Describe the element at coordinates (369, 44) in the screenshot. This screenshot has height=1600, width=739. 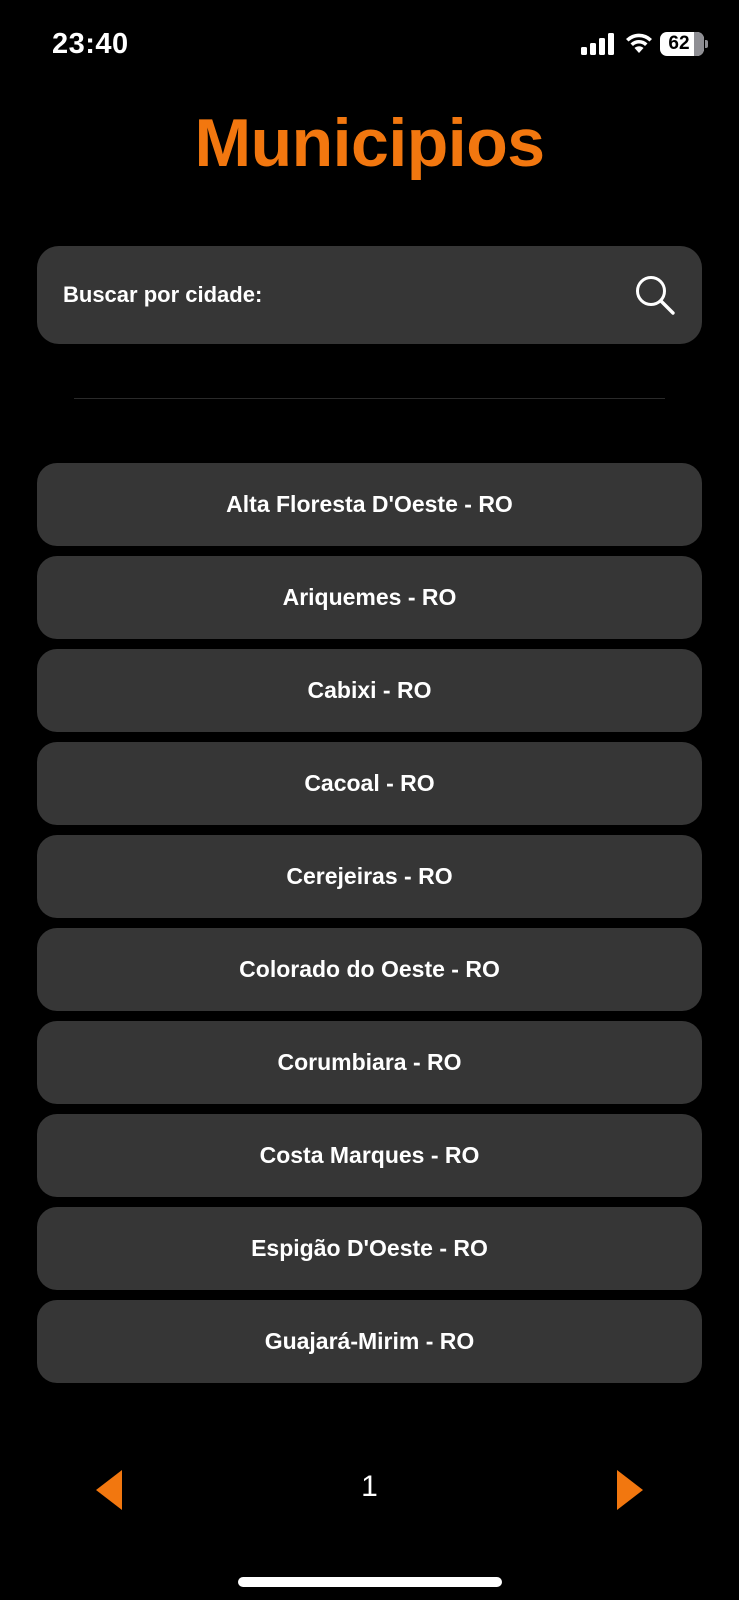
I see `status-bar: 23:40 62` at that location.